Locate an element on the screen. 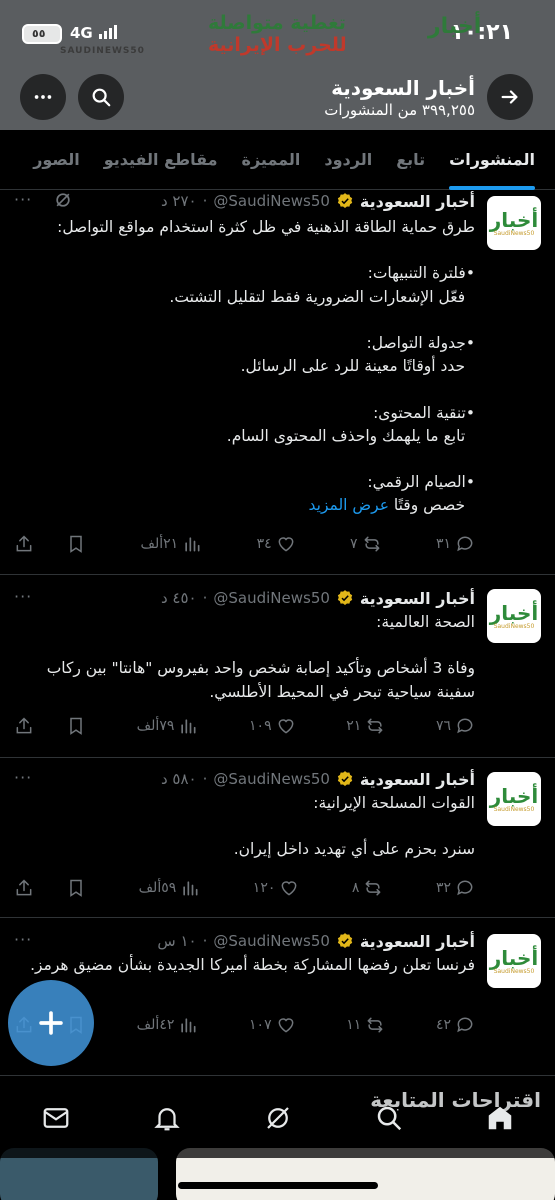  banner-headline-line2: للحرب الإيرانية is located at coordinates (277, 45).